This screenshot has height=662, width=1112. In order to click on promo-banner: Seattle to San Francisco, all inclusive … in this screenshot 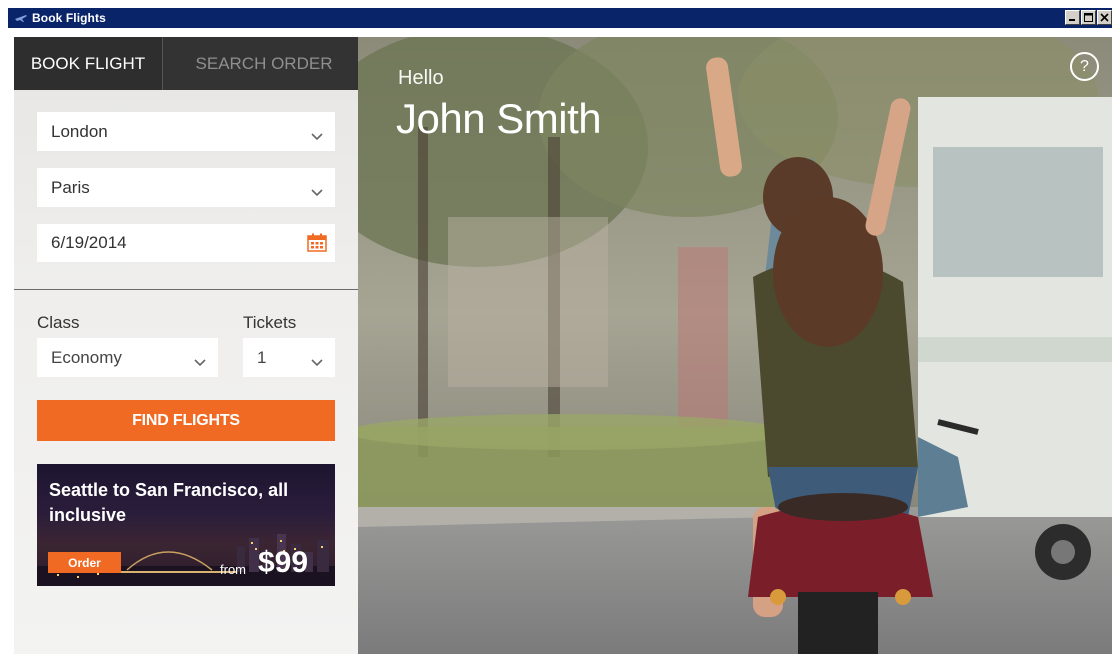, I will do `click(186, 525)`.